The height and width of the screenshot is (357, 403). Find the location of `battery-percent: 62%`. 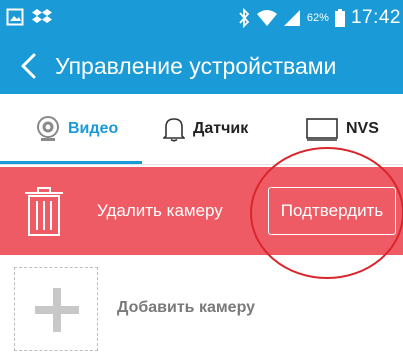

battery-percent: 62% is located at coordinates (317, 18).